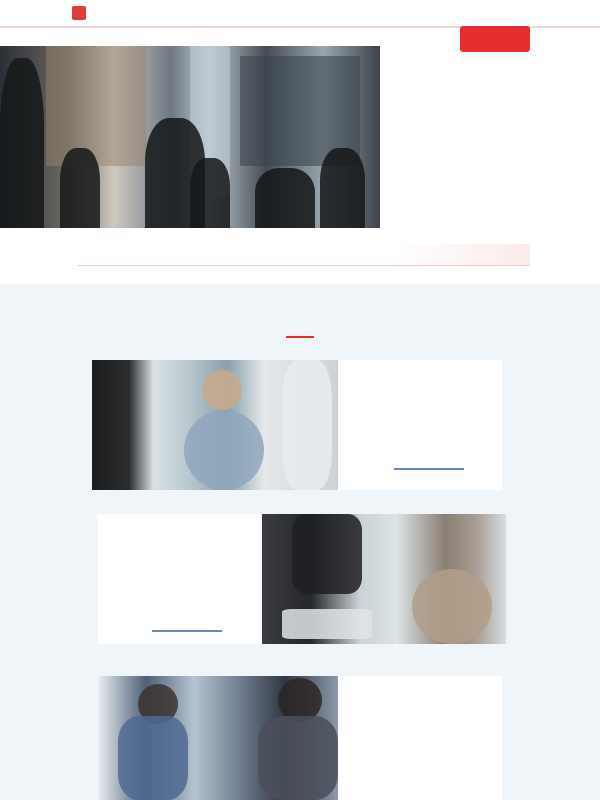 The image size is (600, 800). I want to click on contact-button, so click(495, 39).